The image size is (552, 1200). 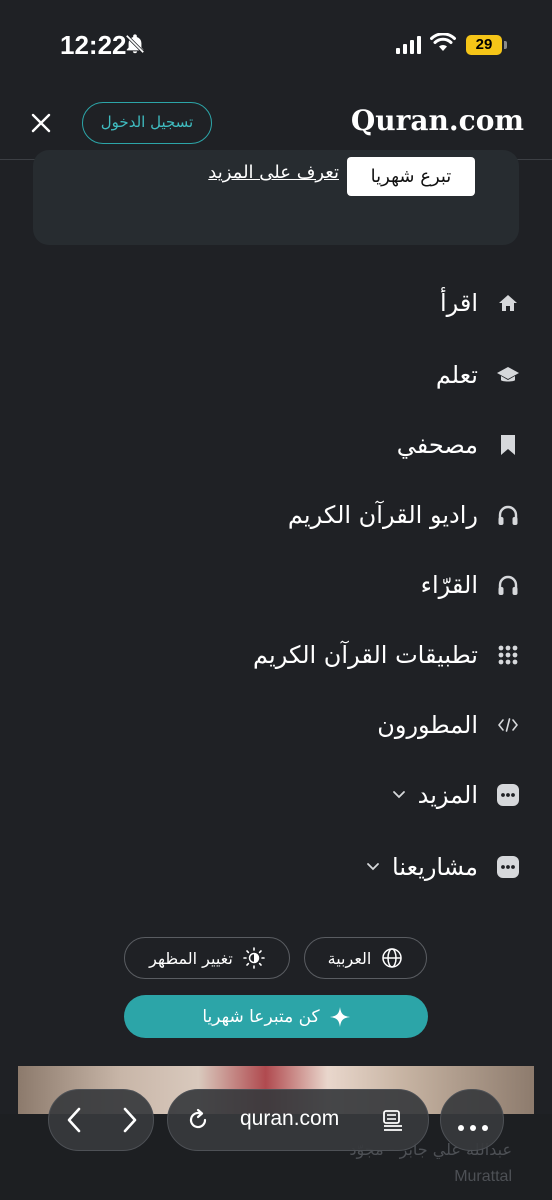 I want to click on nav-item-radio: راديو القرآن الكريم, so click(x=280, y=515).